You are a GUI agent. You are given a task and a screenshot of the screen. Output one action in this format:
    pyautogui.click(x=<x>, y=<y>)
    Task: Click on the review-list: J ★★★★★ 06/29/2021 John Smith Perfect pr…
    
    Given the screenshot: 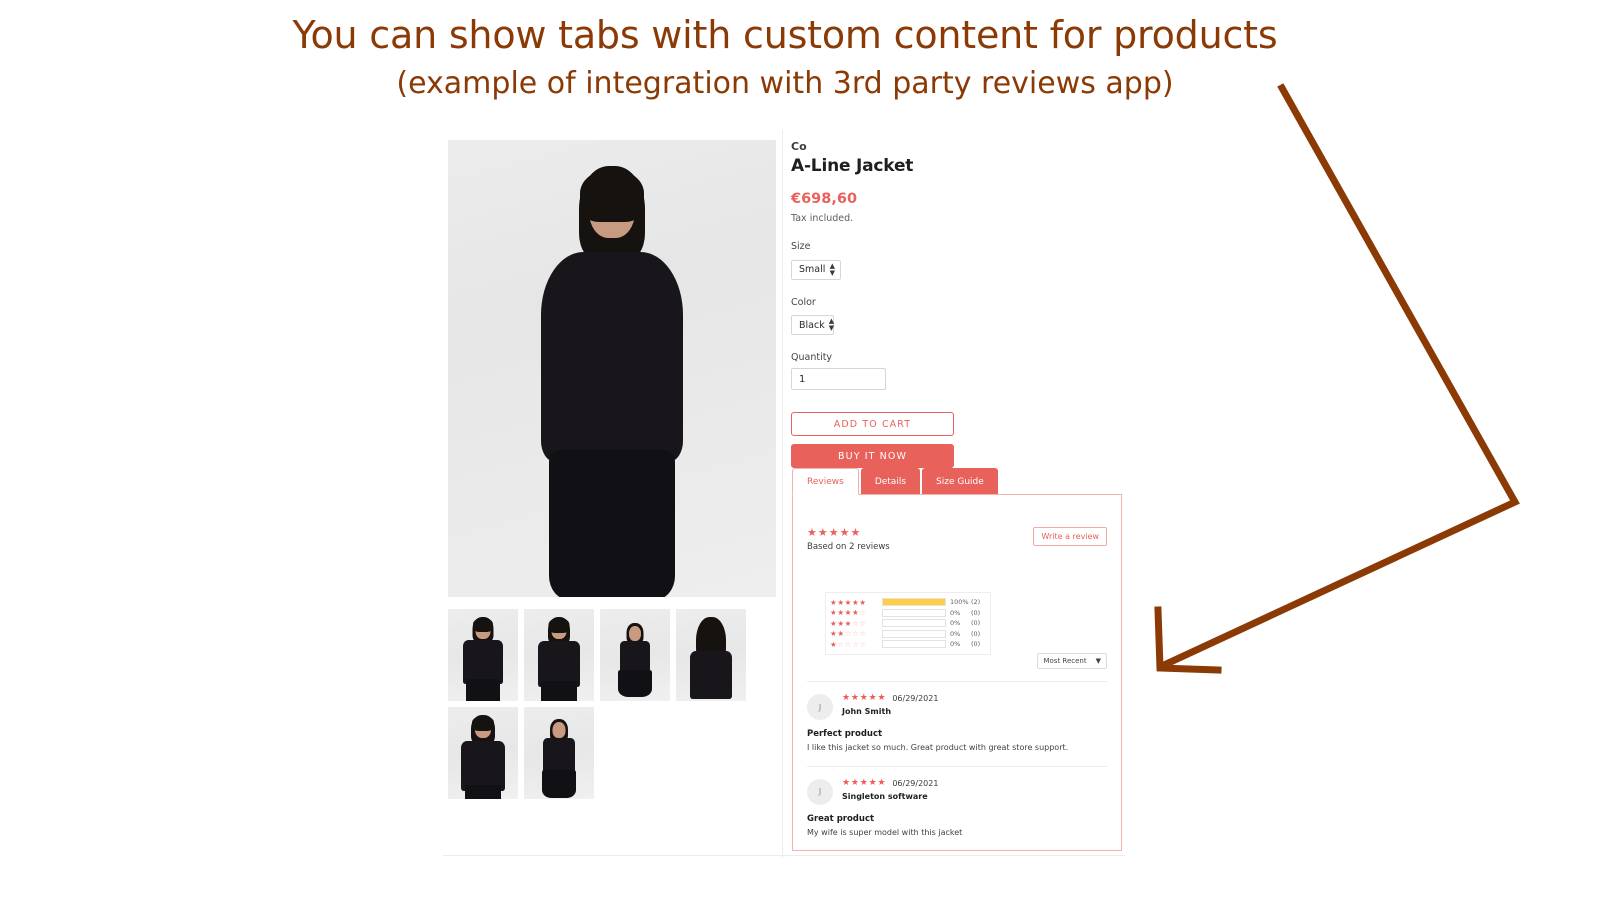 What is the action you would take?
    pyautogui.click(x=957, y=760)
    